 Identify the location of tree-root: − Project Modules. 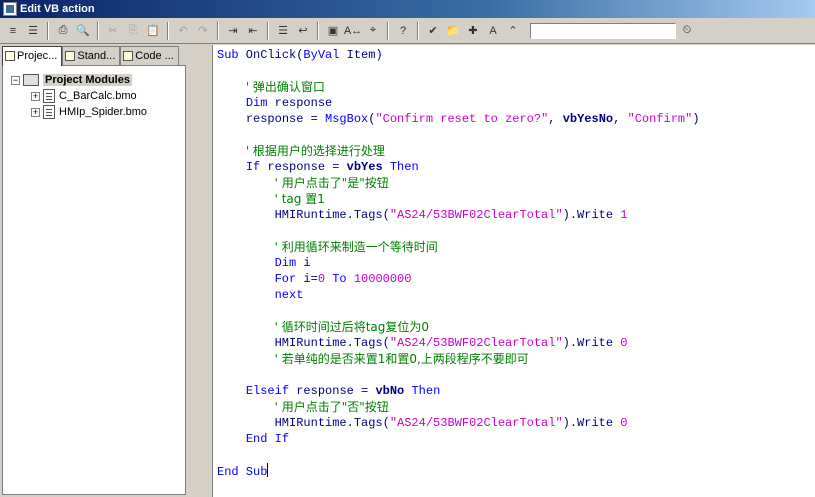
(71, 80).